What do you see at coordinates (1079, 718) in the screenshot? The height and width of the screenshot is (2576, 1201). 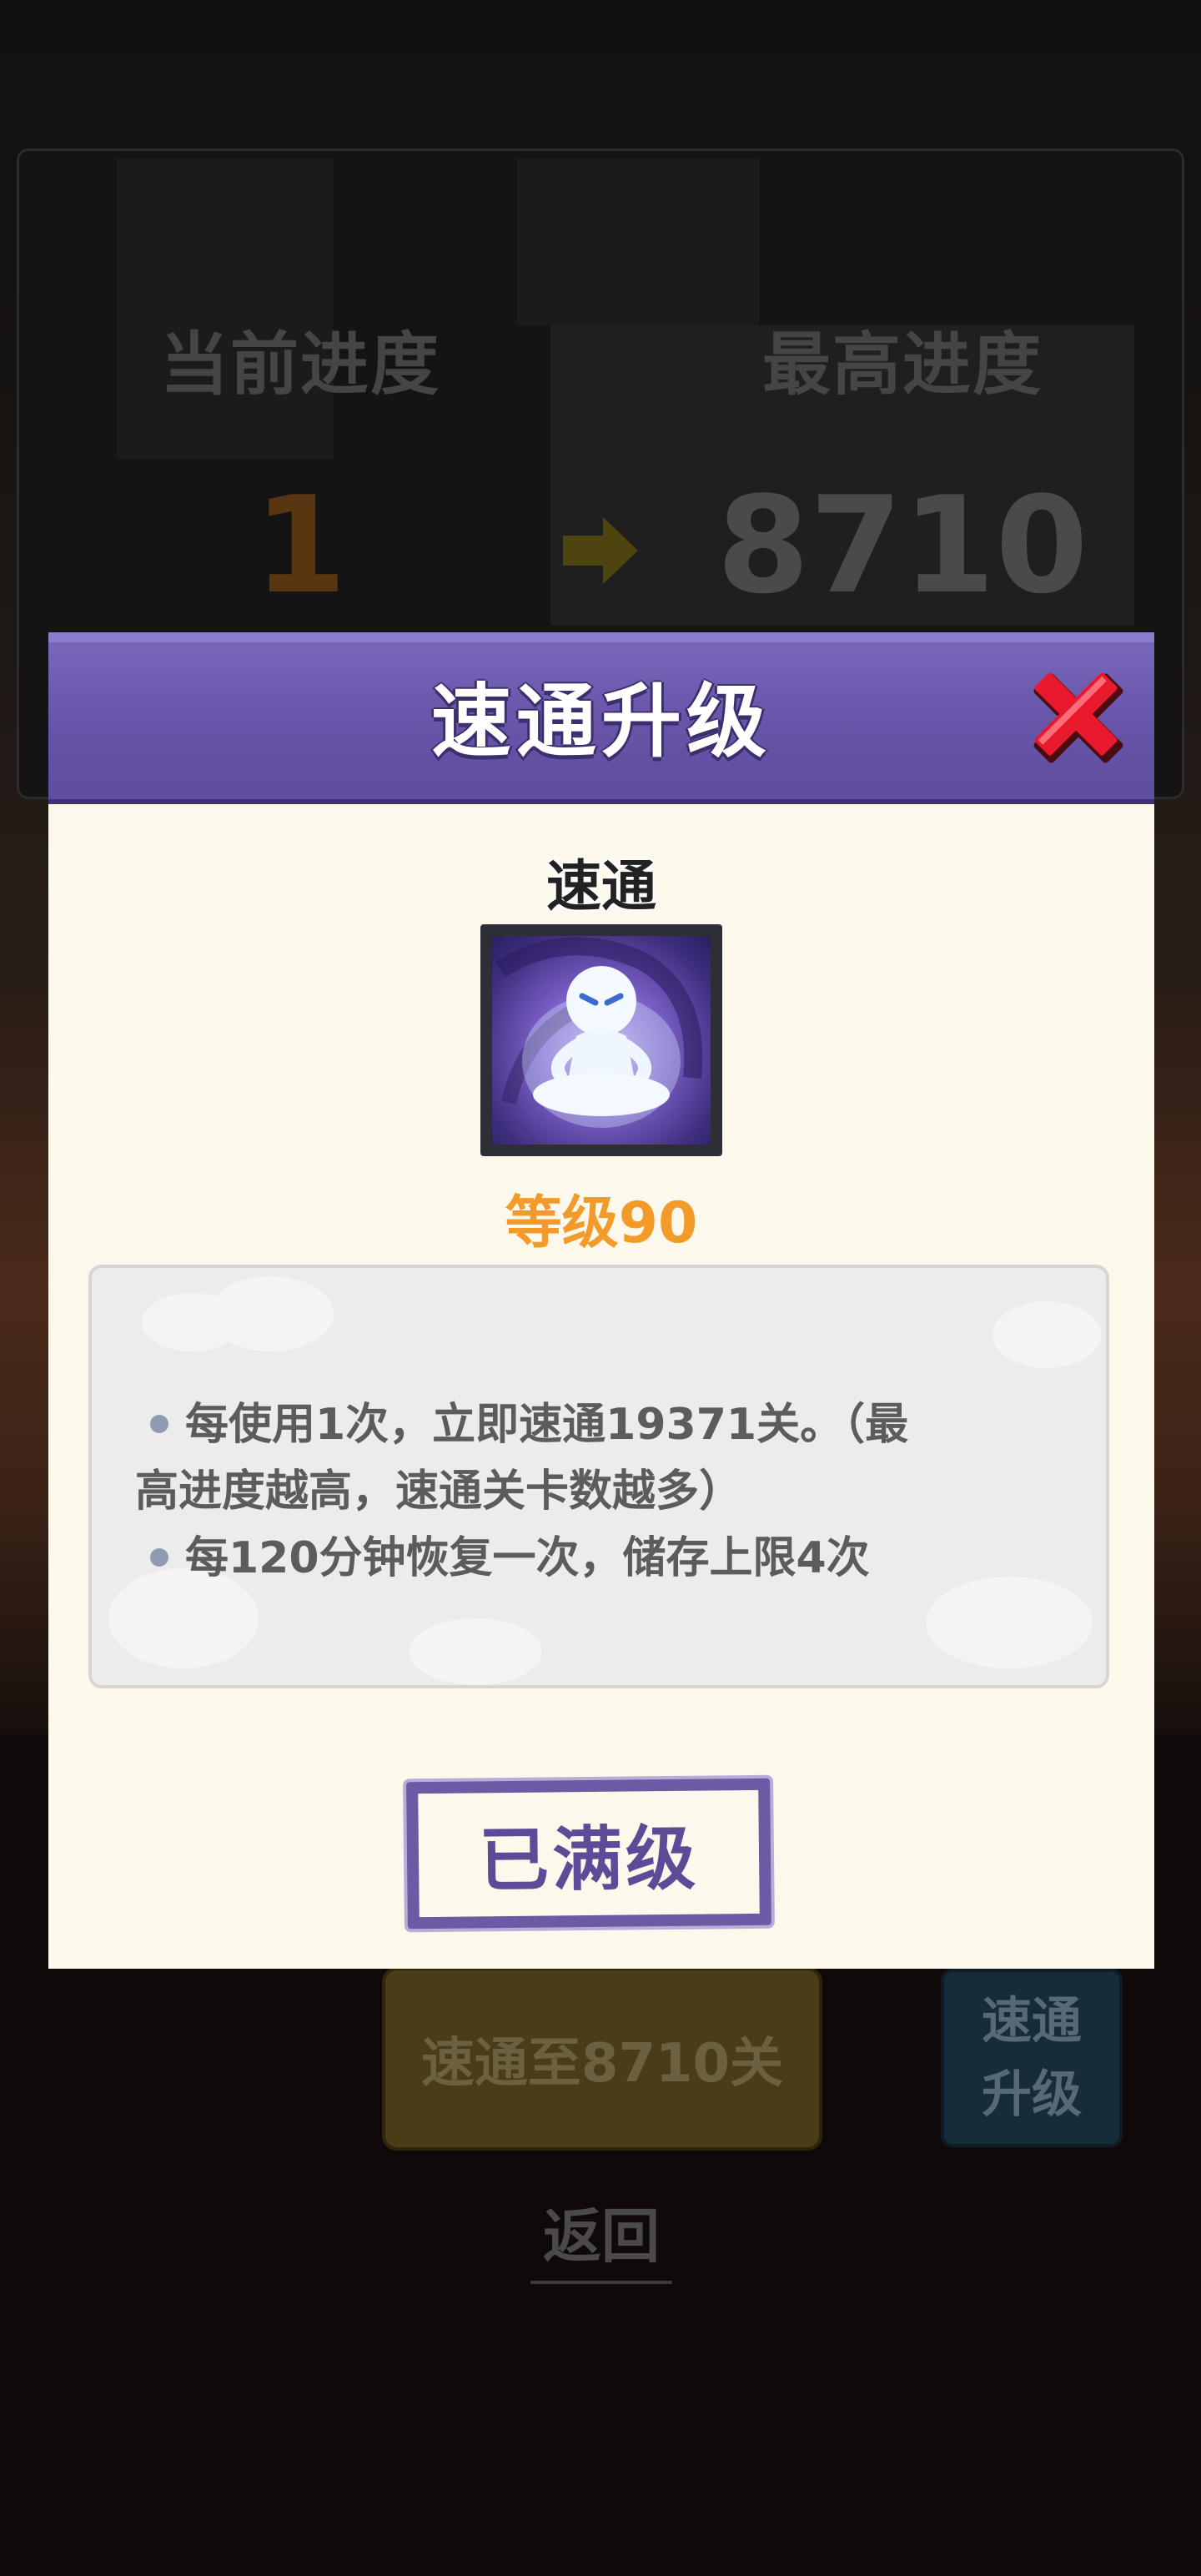 I see `close-icon` at bounding box center [1079, 718].